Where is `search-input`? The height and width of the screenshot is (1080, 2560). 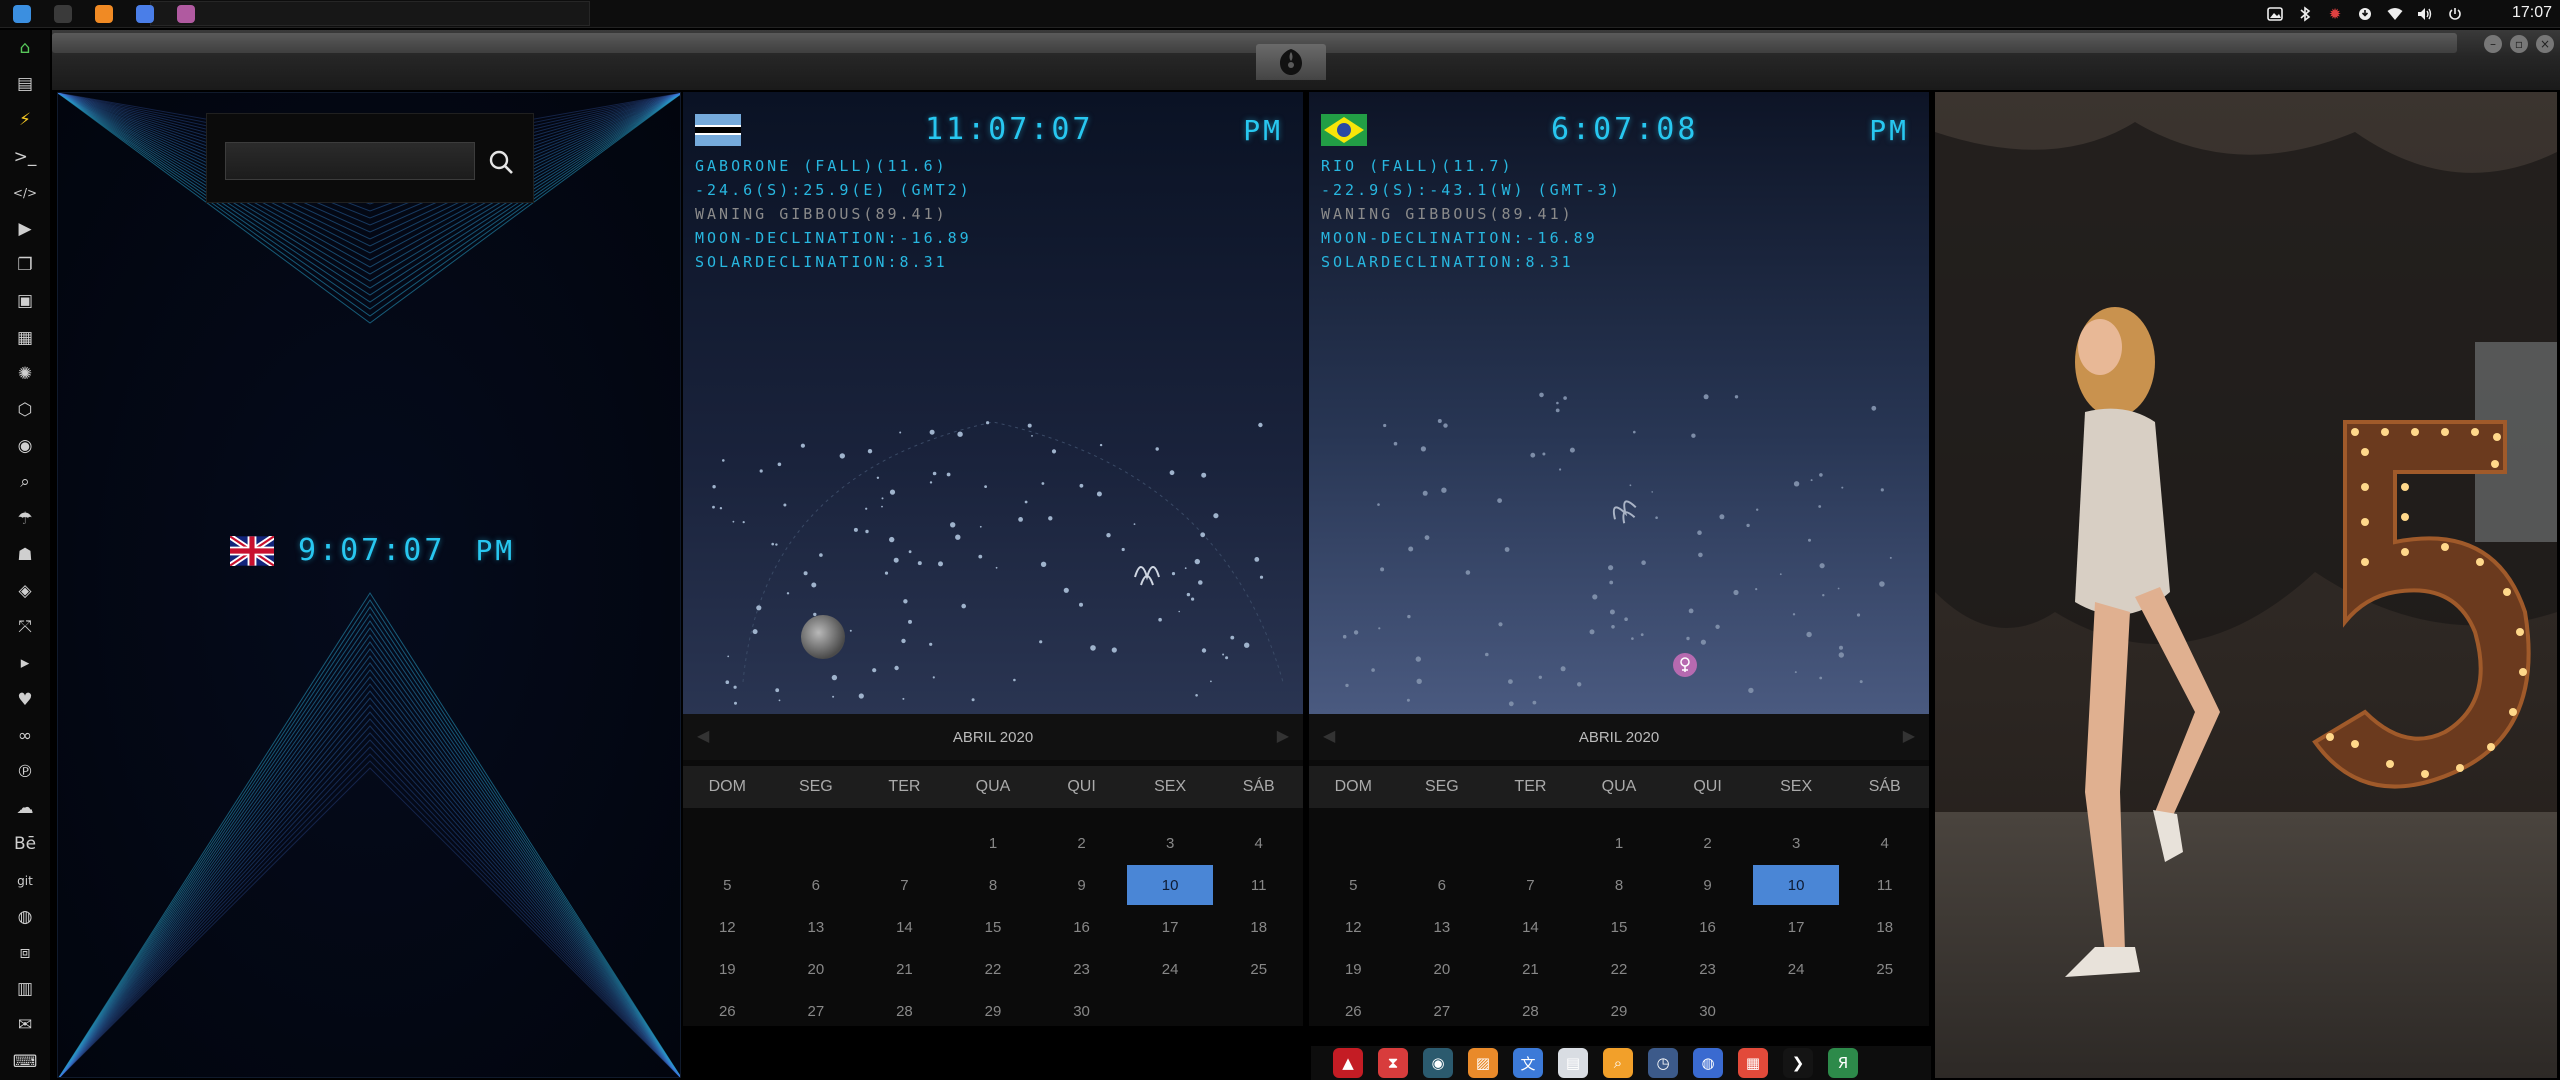
search-input is located at coordinates (350, 161).